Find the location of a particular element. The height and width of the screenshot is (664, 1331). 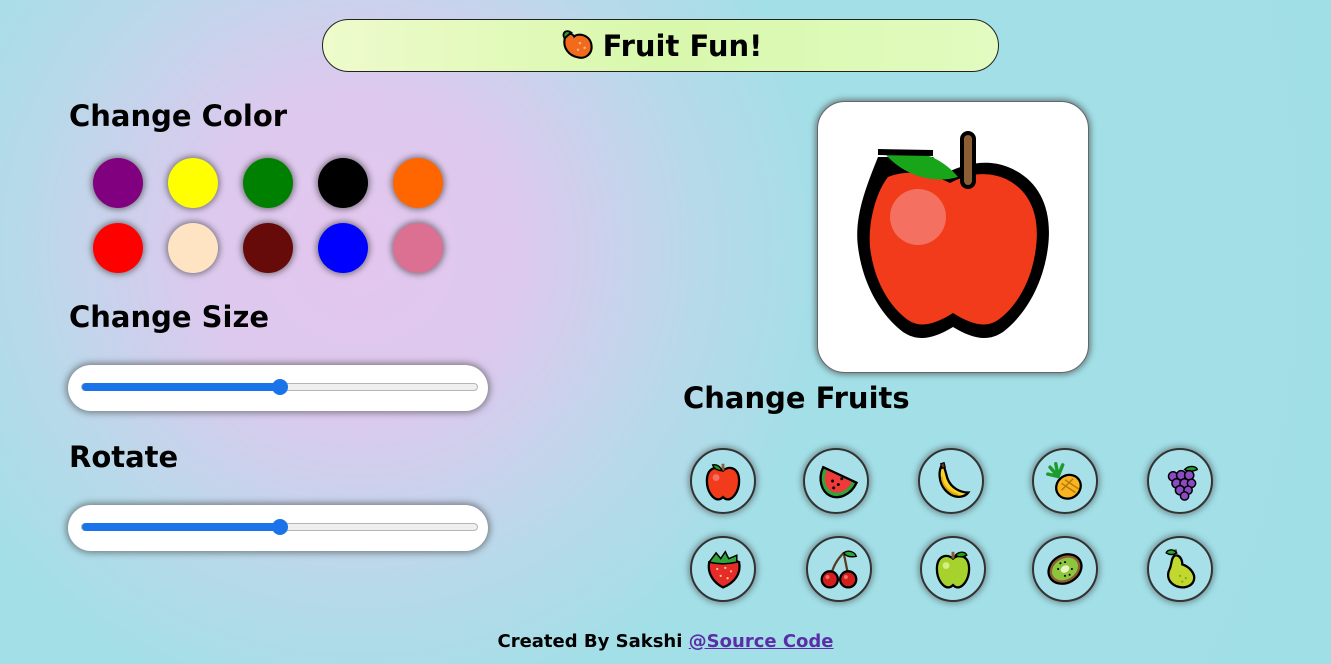

fruit-button-watermelon is located at coordinates (836, 481).